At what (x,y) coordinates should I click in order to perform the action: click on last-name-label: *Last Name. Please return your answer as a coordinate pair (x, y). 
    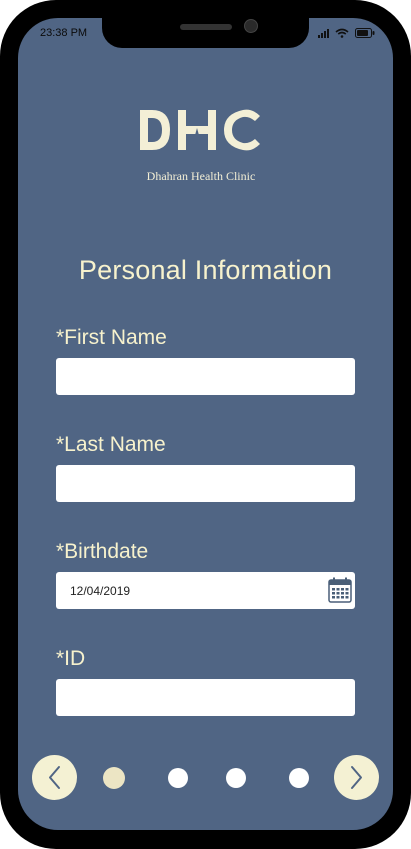
    Looking at the image, I should click on (111, 444).